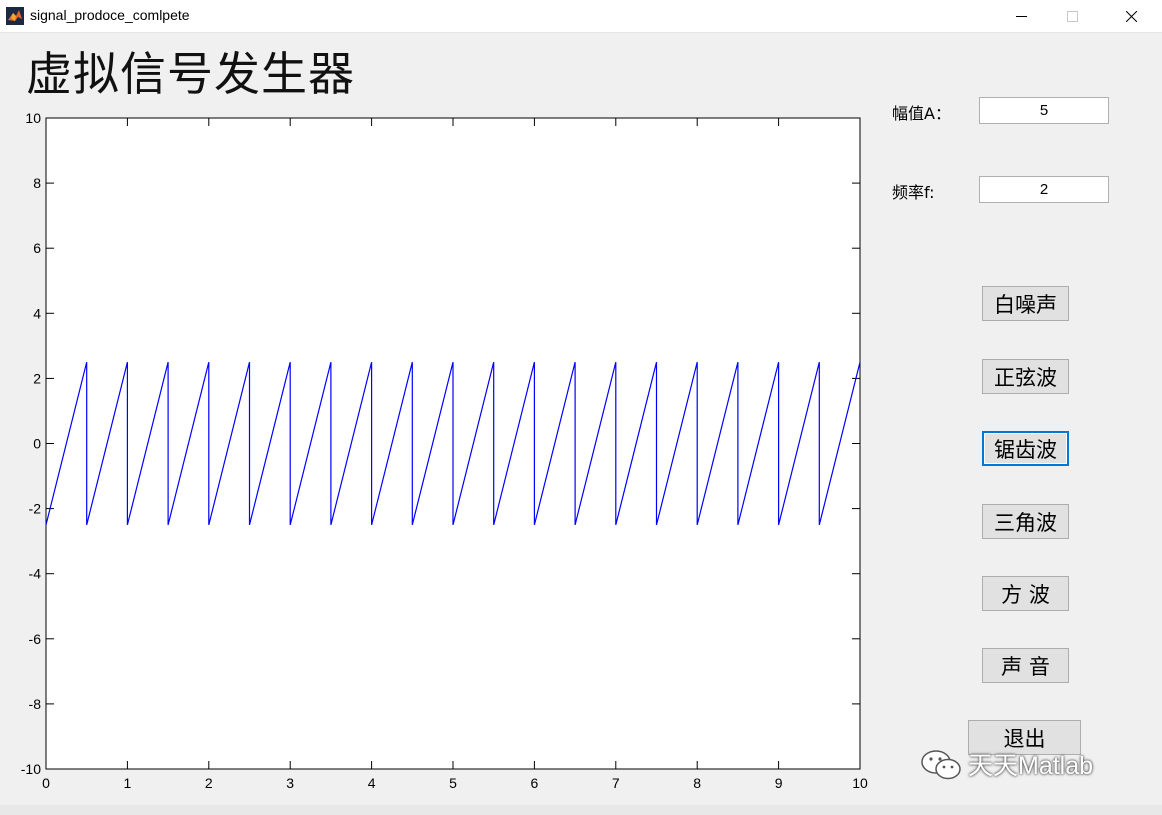  Describe the element at coordinates (535, 783) in the screenshot. I see `x-tick-label: 6` at that location.